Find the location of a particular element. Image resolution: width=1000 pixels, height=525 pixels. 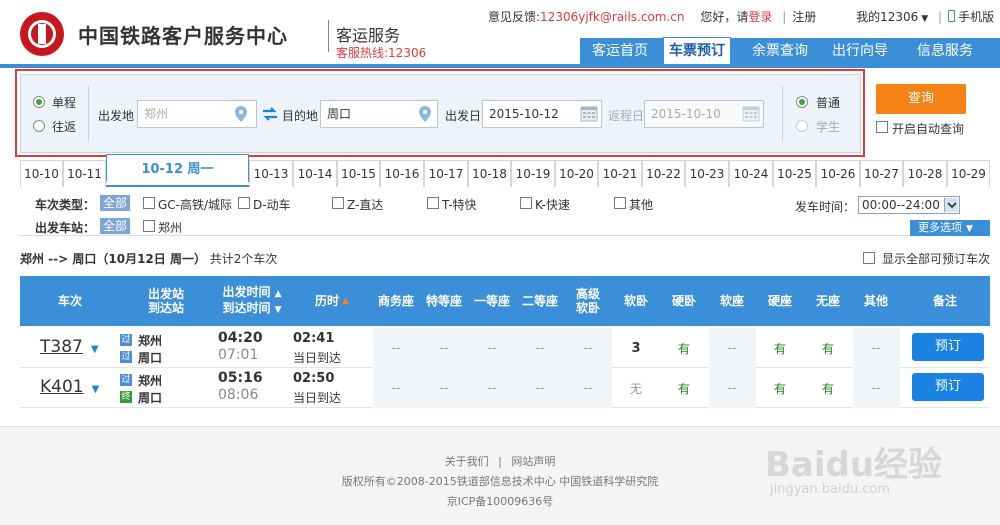

register-link: 注册 is located at coordinates (804, 17).